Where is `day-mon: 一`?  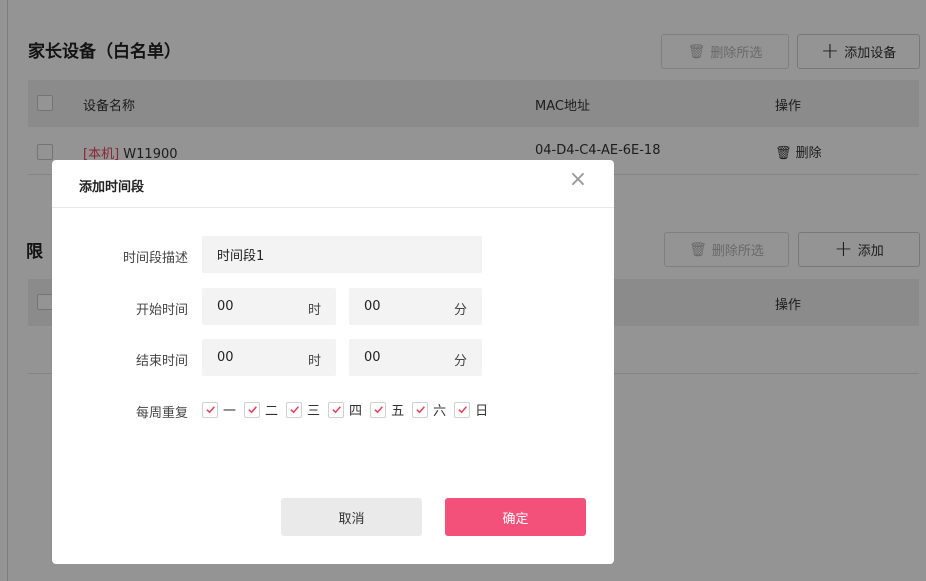 day-mon: 一 is located at coordinates (220, 409).